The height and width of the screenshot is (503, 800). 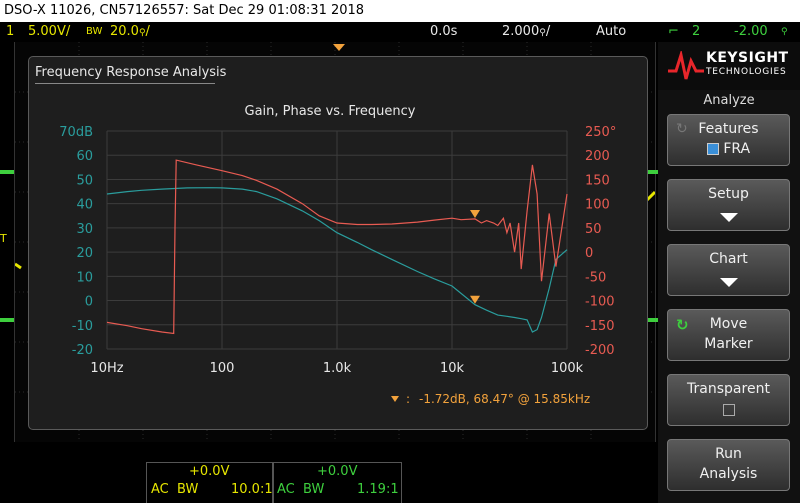 What do you see at coordinates (84, 205) in the screenshot?
I see `gain-tick-label: 40` at bounding box center [84, 205].